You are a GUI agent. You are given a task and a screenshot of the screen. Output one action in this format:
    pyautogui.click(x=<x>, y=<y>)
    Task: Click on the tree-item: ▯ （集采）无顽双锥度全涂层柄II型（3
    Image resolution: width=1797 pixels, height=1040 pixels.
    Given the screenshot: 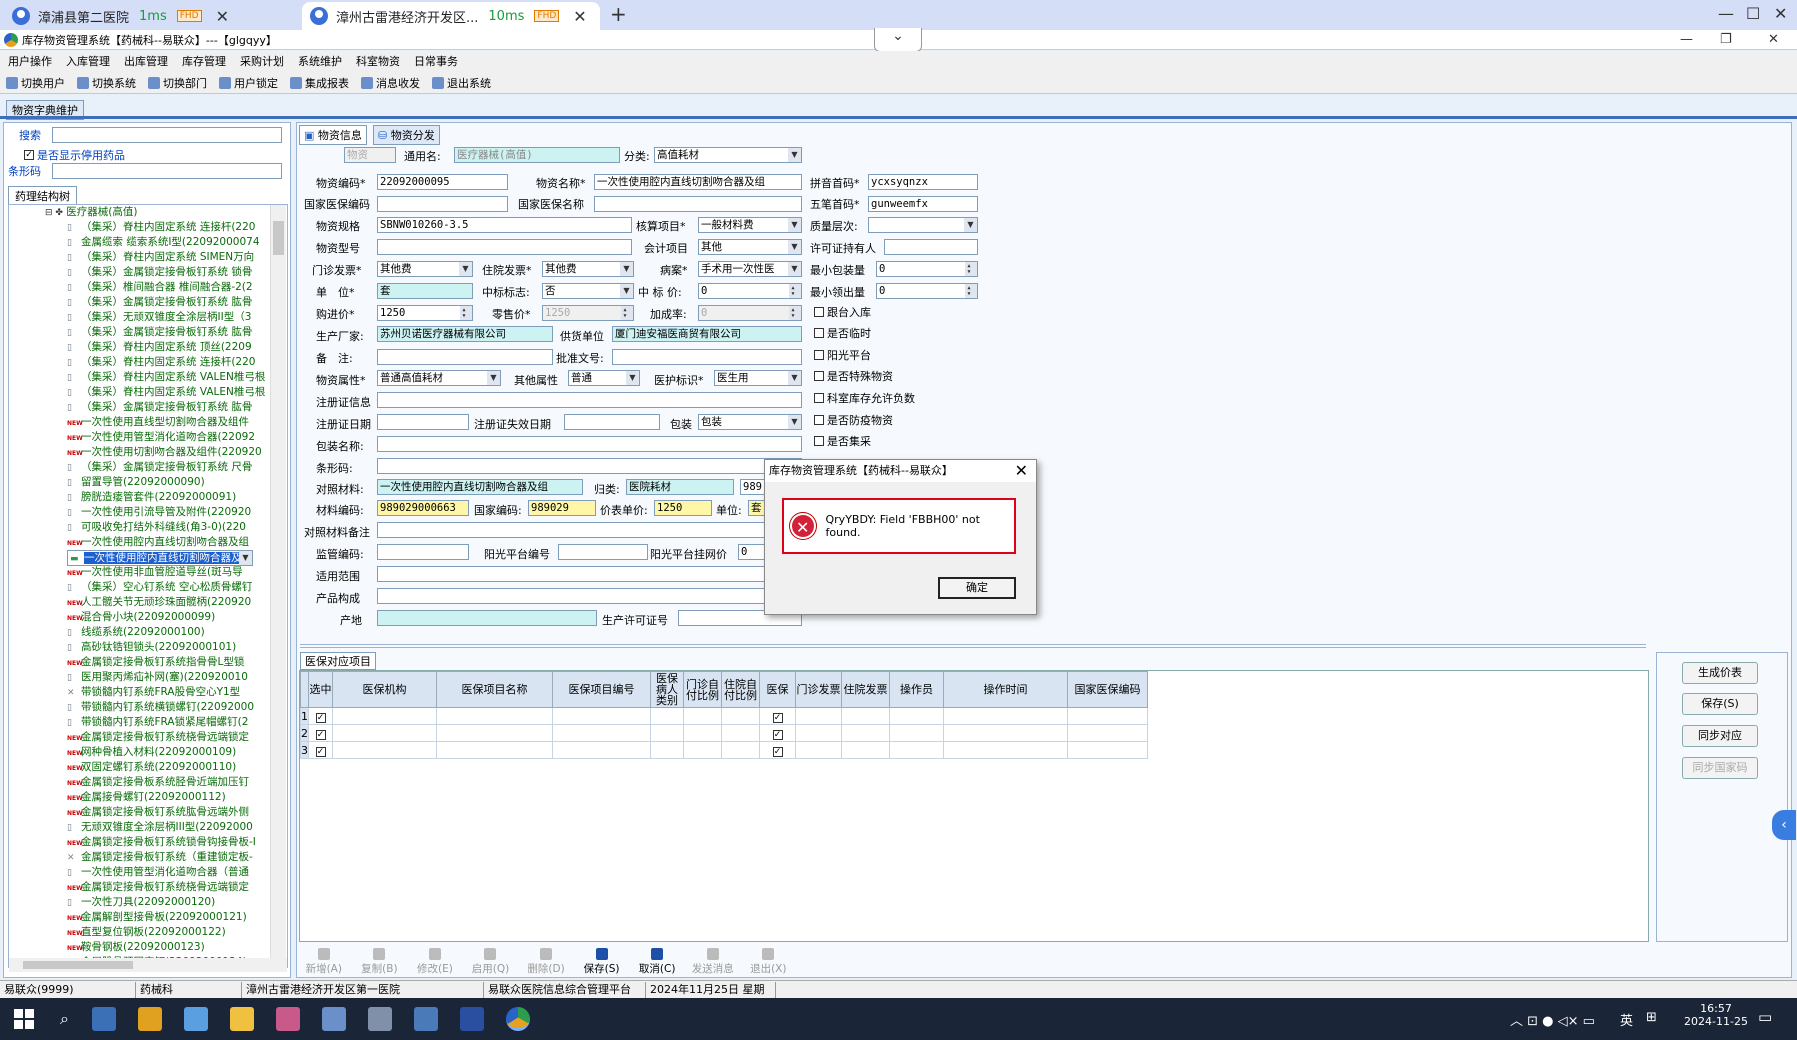 What is the action you would take?
    pyautogui.click(x=159, y=317)
    